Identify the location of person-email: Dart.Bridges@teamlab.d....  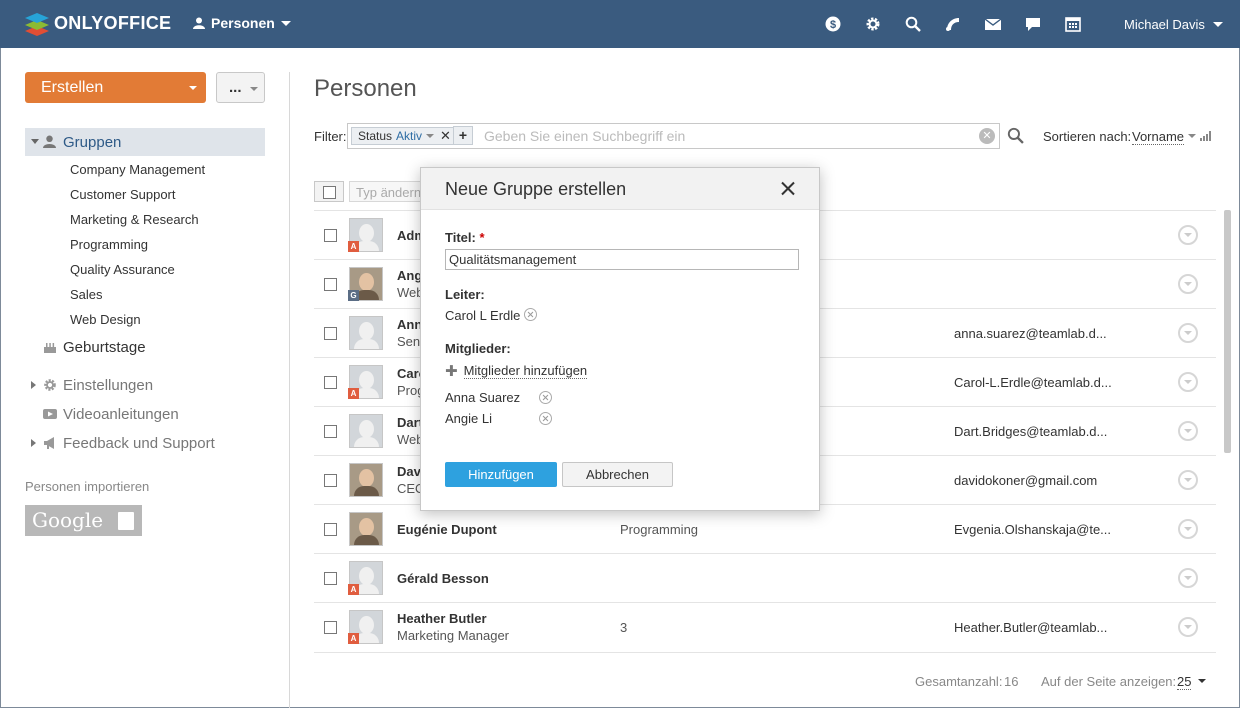
(1030, 431).